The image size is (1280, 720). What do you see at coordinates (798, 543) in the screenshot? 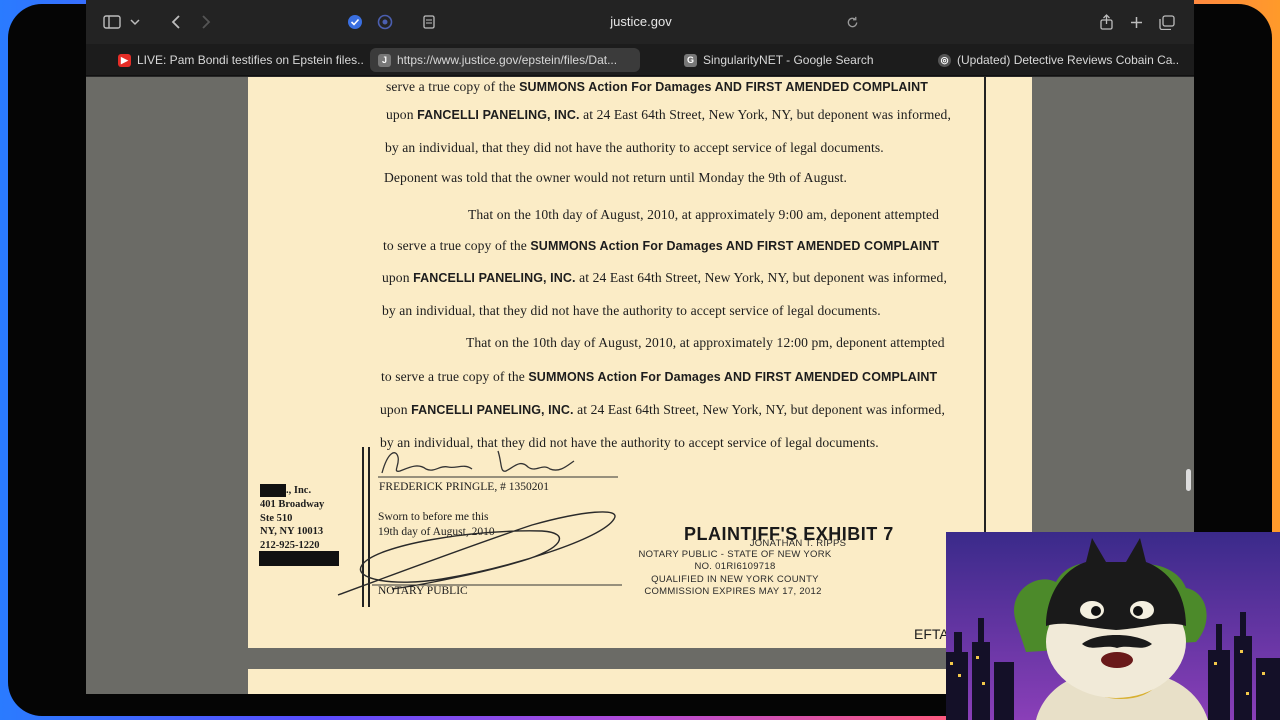
I see `notary-stamp-name: JONATHAN T. RIPPS` at bounding box center [798, 543].